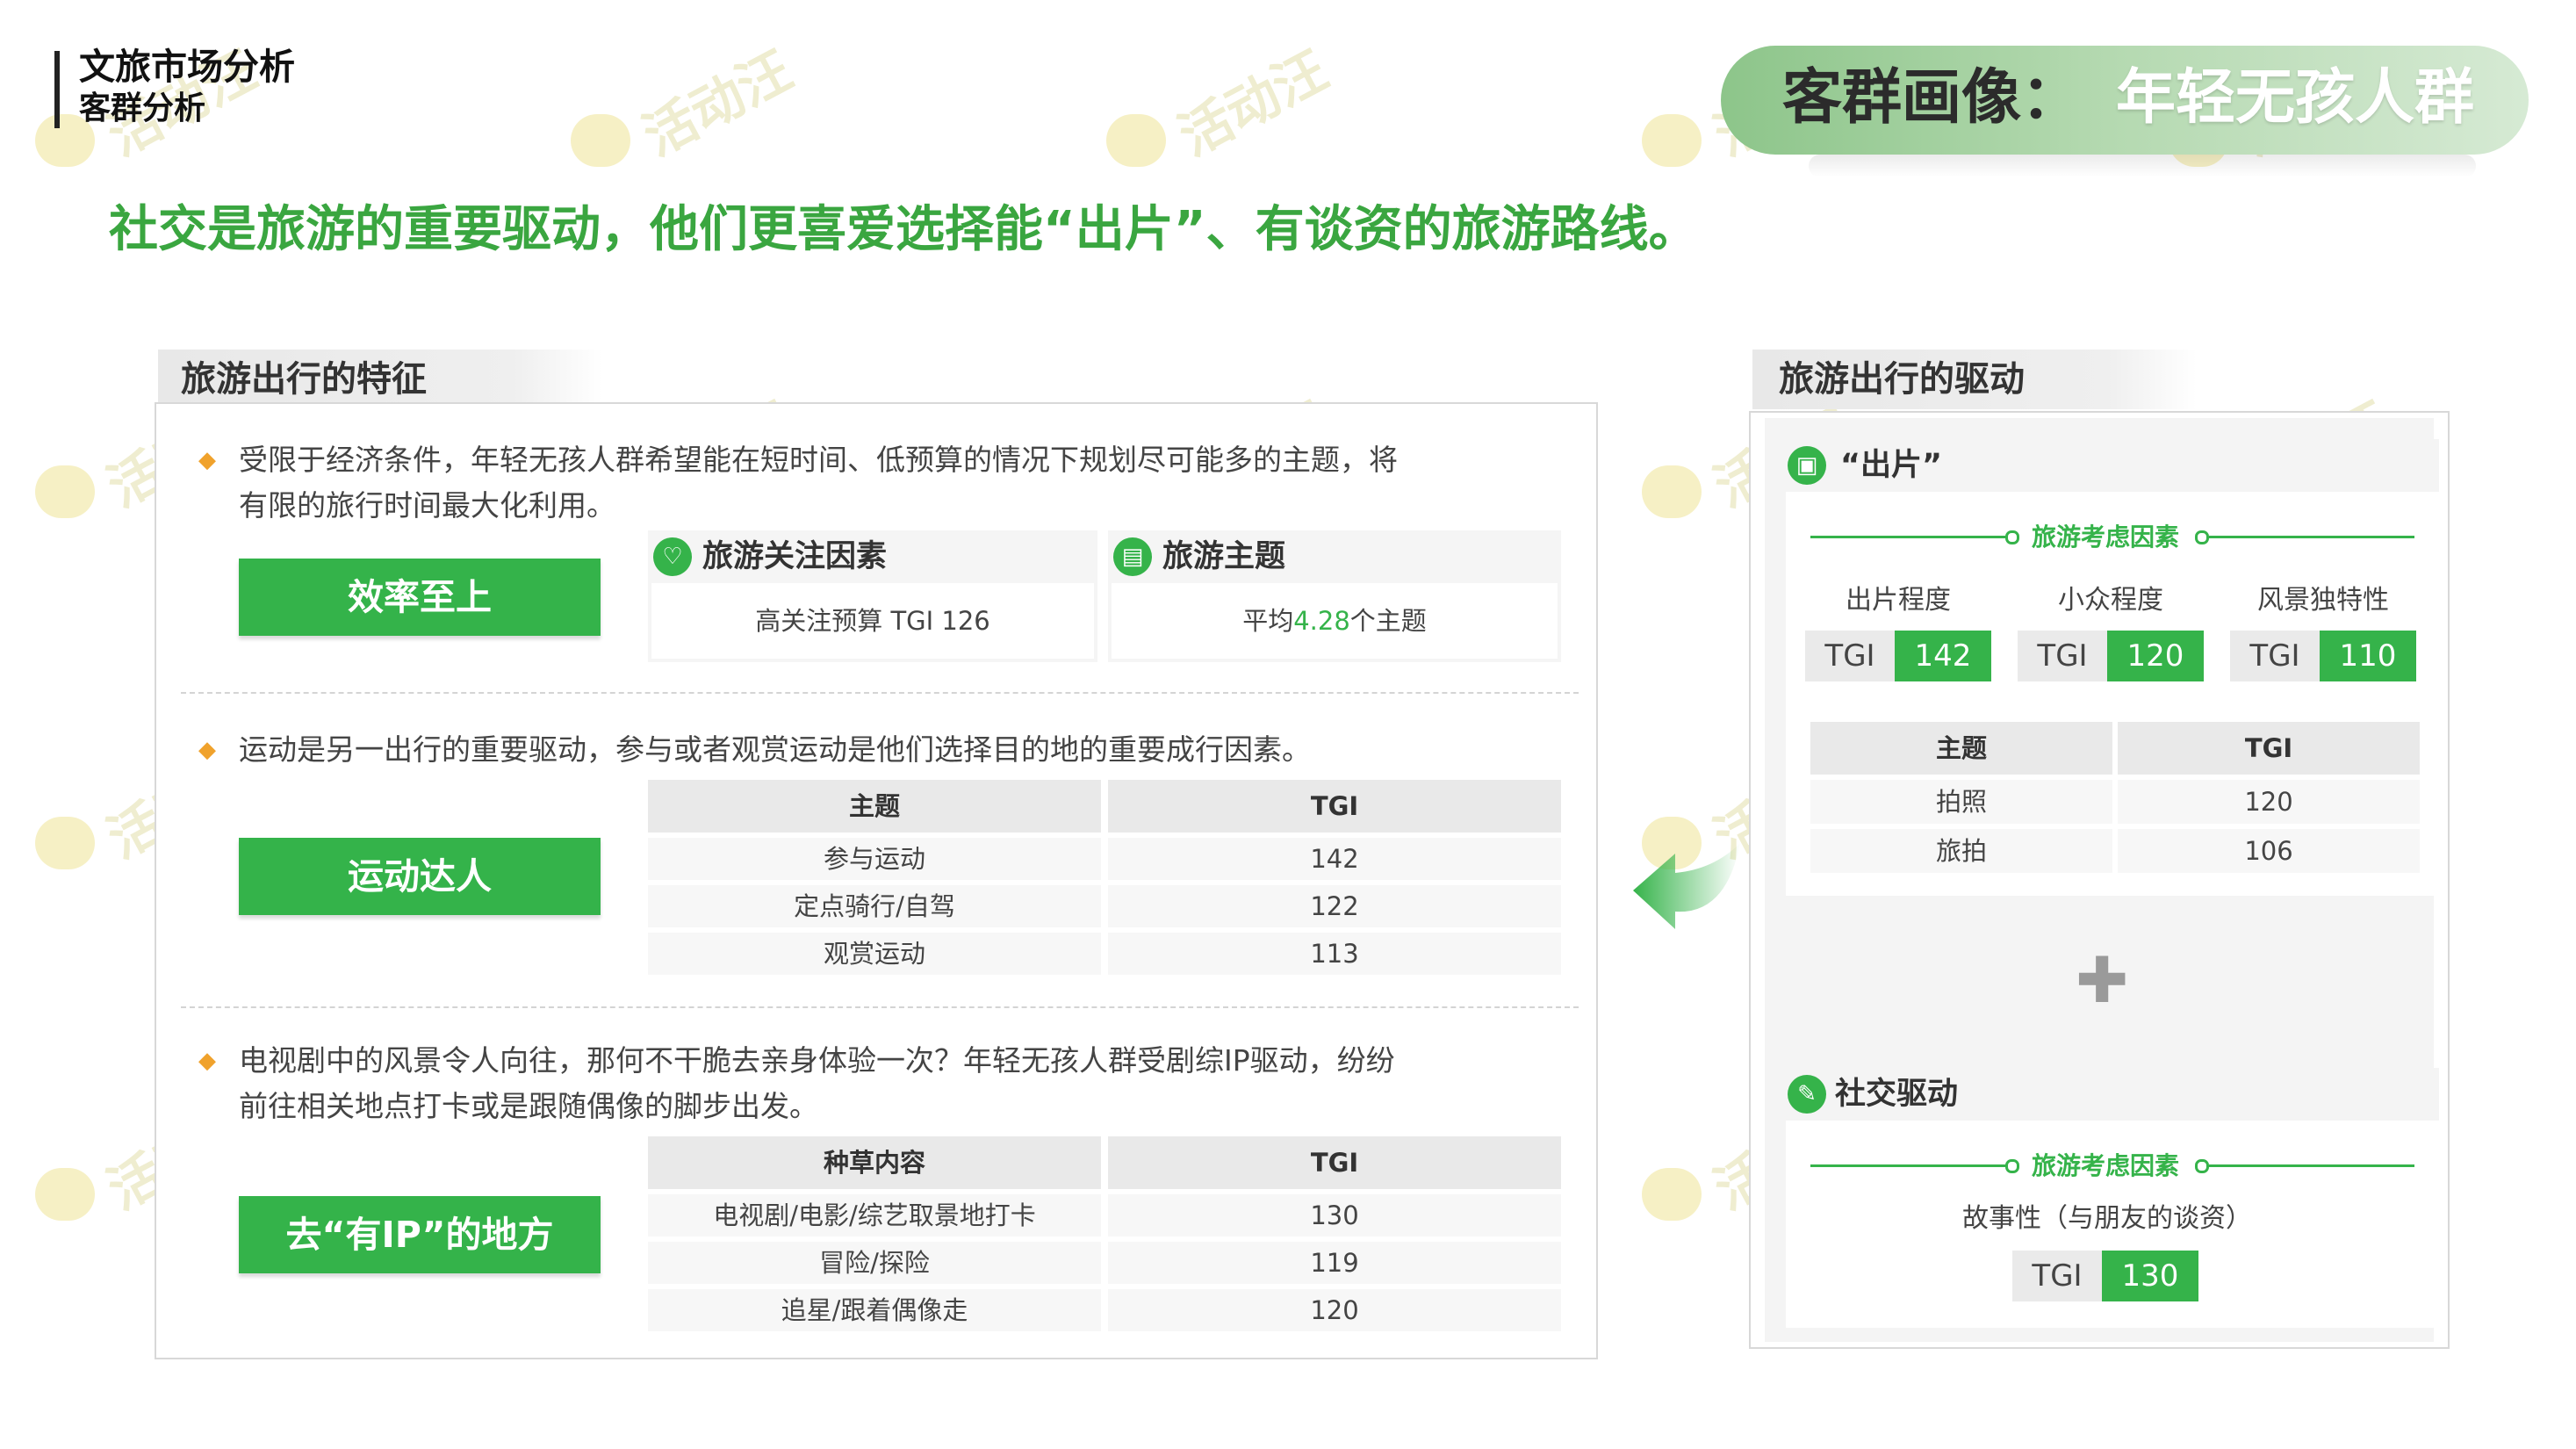 The image size is (2576, 1449). I want to click on section1-text-line1: 受限于经济条件，年轻无孩人群希望能在短时间、低预算的情况下规划尽可能多的主题，将, so click(818, 460).